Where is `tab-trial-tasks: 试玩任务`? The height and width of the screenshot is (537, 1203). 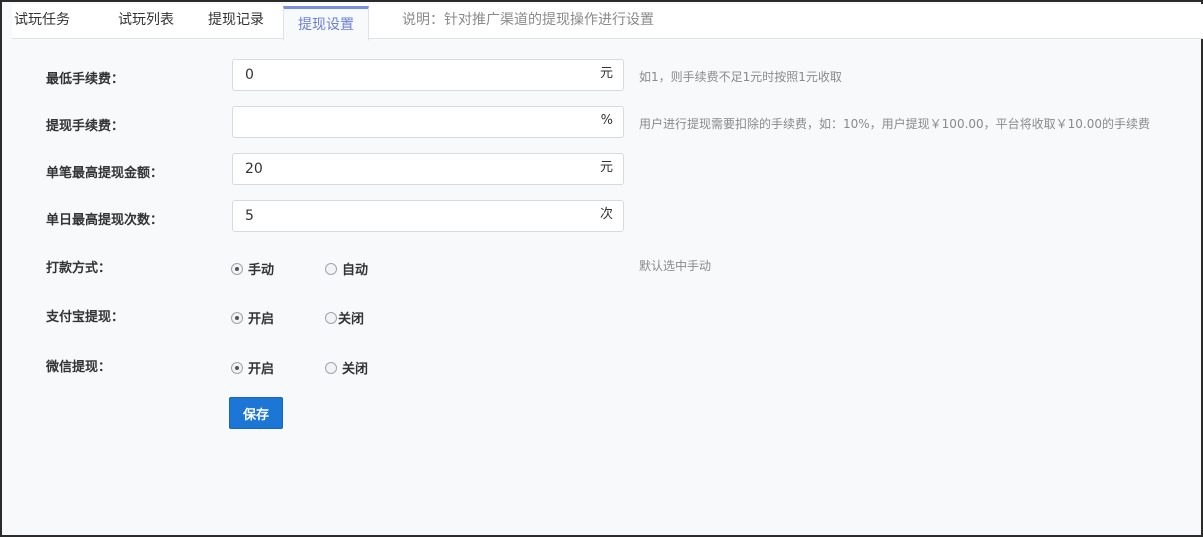 tab-trial-tasks: 试玩任务 is located at coordinates (42, 21).